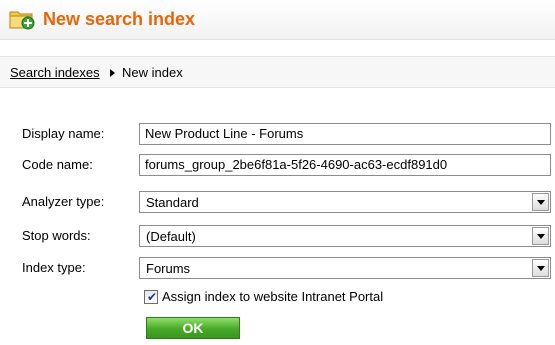 Image resolution: width=555 pixels, height=345 pixels. What do you see at coordinates (273, 296) in the screenshot?
I see `assign-index-label: Assign index to website Intranet Portal` at bounding box center [273, 296].